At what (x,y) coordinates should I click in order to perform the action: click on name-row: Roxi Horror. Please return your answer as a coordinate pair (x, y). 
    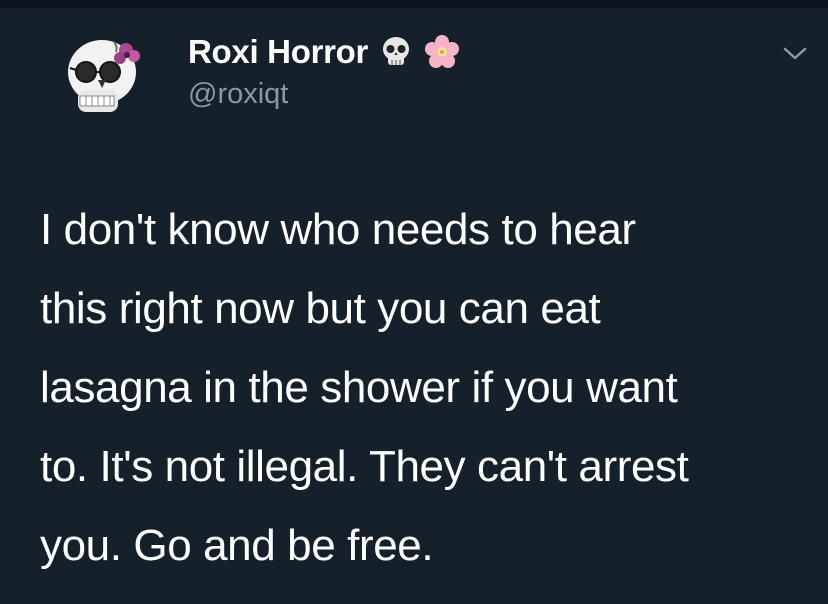
    Looking at the image, I should click on (324, 52).